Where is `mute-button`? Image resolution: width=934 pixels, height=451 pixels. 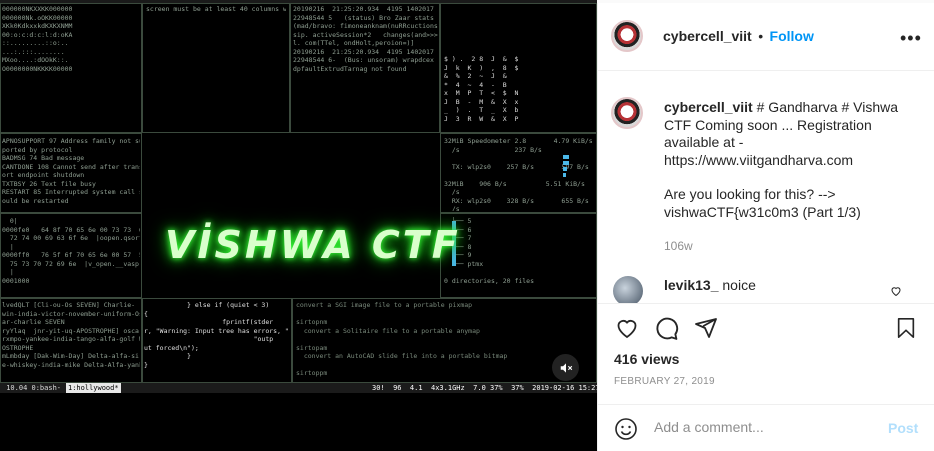
mute-button is located at coordinates (565, 367).